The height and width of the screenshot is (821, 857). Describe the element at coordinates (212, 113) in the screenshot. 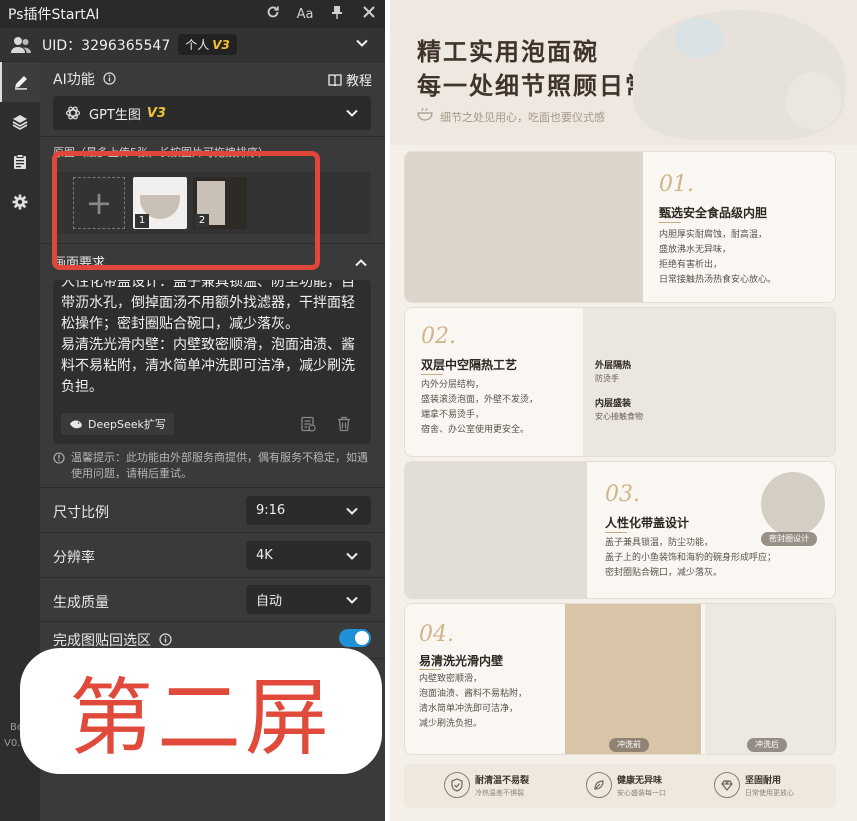

I see `model-select: GPT生图 V3` at that location.